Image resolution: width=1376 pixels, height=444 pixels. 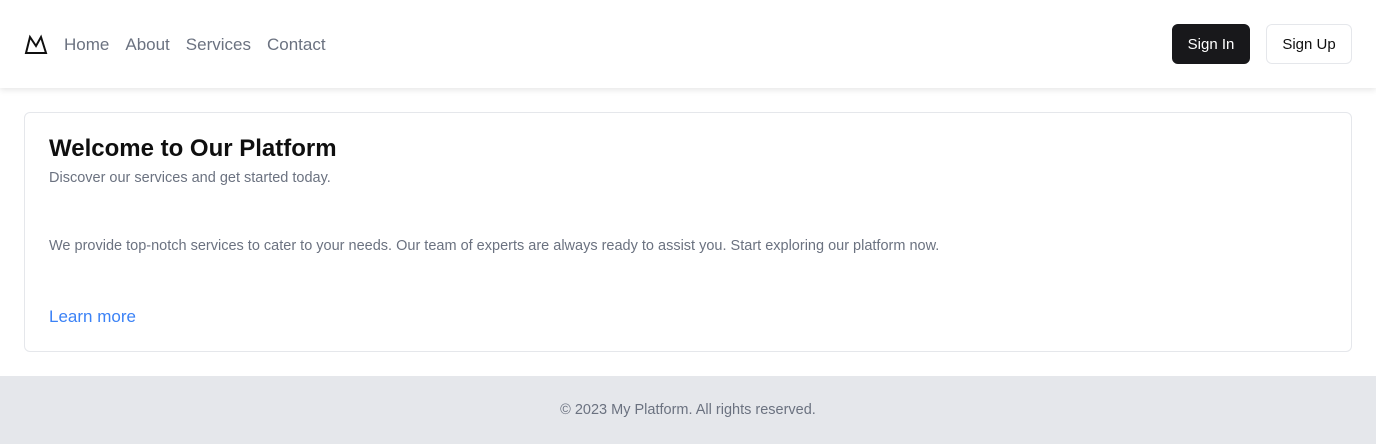 I want to click on sign-up-button: Sign Up, so click(x=1309, y=44).